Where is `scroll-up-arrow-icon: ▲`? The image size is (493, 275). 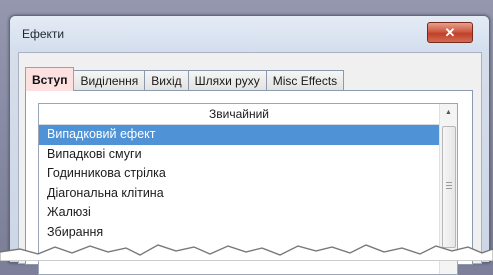
scroll-up-arrow-icon: ▲ is located at coordinates (448, 112).